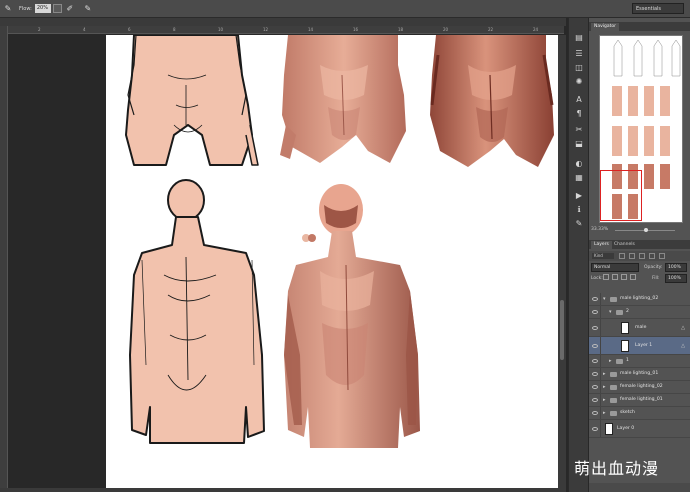 The height and width of the screenshot is (492, 690). Describe the element at coordinates (42, 8) in the screenshot. I see `flow-input: 20%` at that location.